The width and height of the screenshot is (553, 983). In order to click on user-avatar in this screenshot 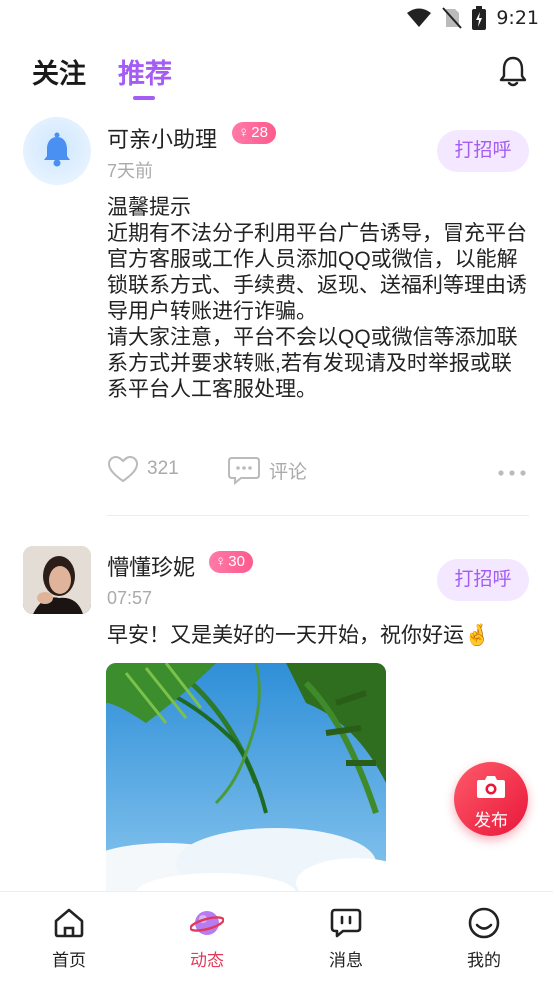, I will do `click(57, 580)`.